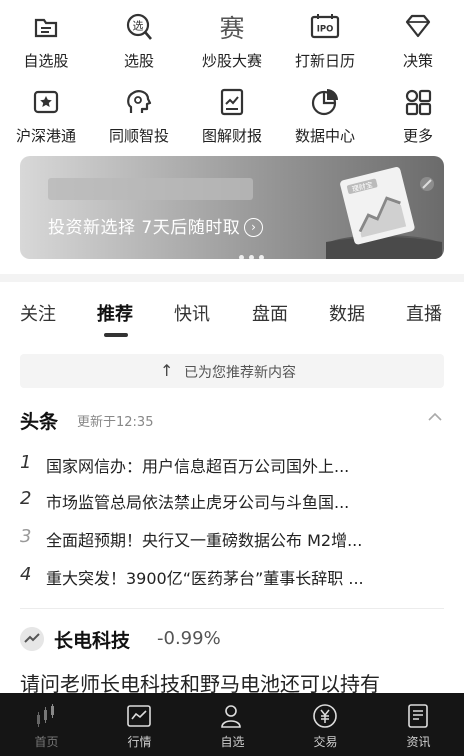 This screenshot has width=464, height=756. Describe the element at coordinates (138, 61) in the screenshot. I see `quick-item-label: 选股` at that location.